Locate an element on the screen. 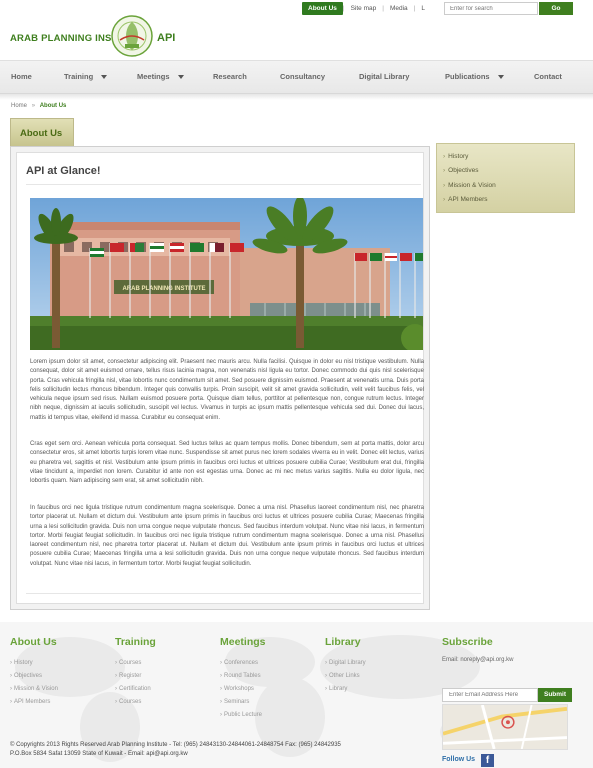  top-link-sitemap: Site map is located at coordinates (364, 8).